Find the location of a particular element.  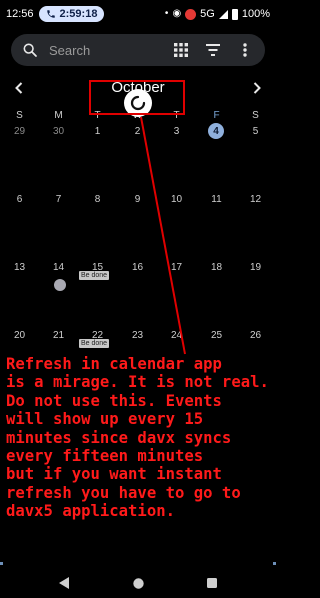

call-timer: 2:59:18 is located at coordinates (78, 14).